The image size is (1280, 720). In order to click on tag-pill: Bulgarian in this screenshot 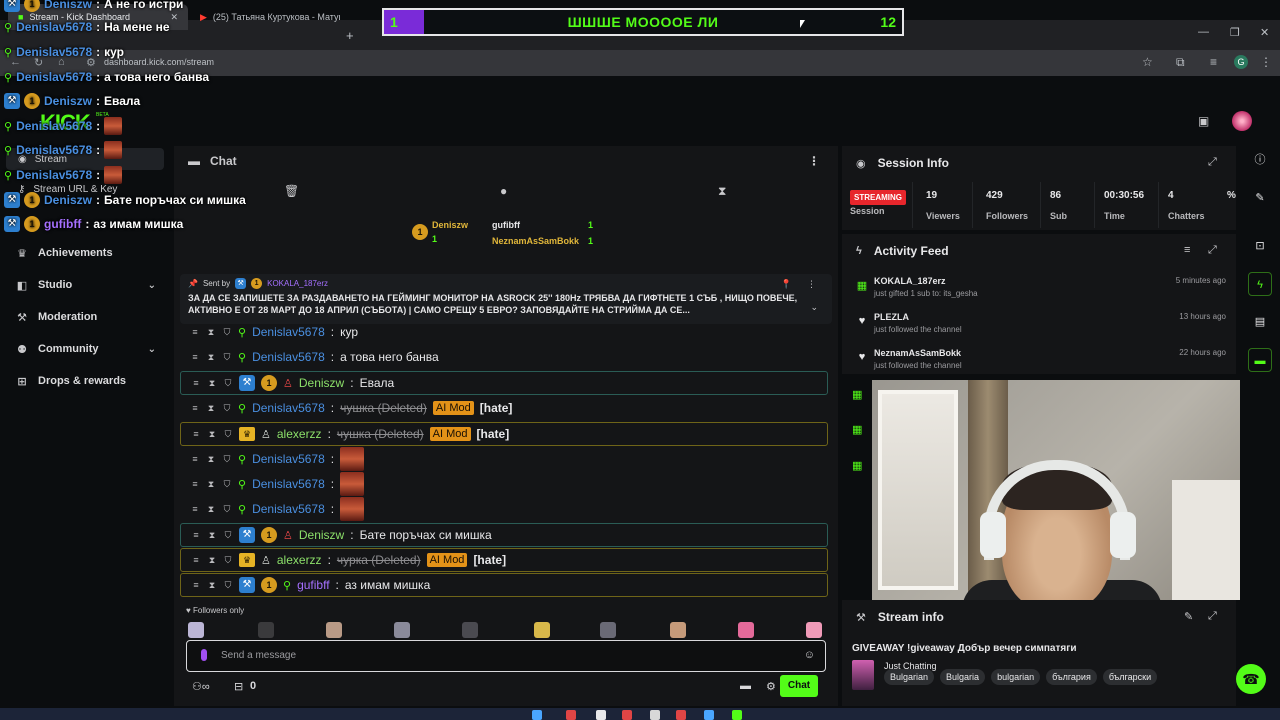, I will do `click(909, 677)`.